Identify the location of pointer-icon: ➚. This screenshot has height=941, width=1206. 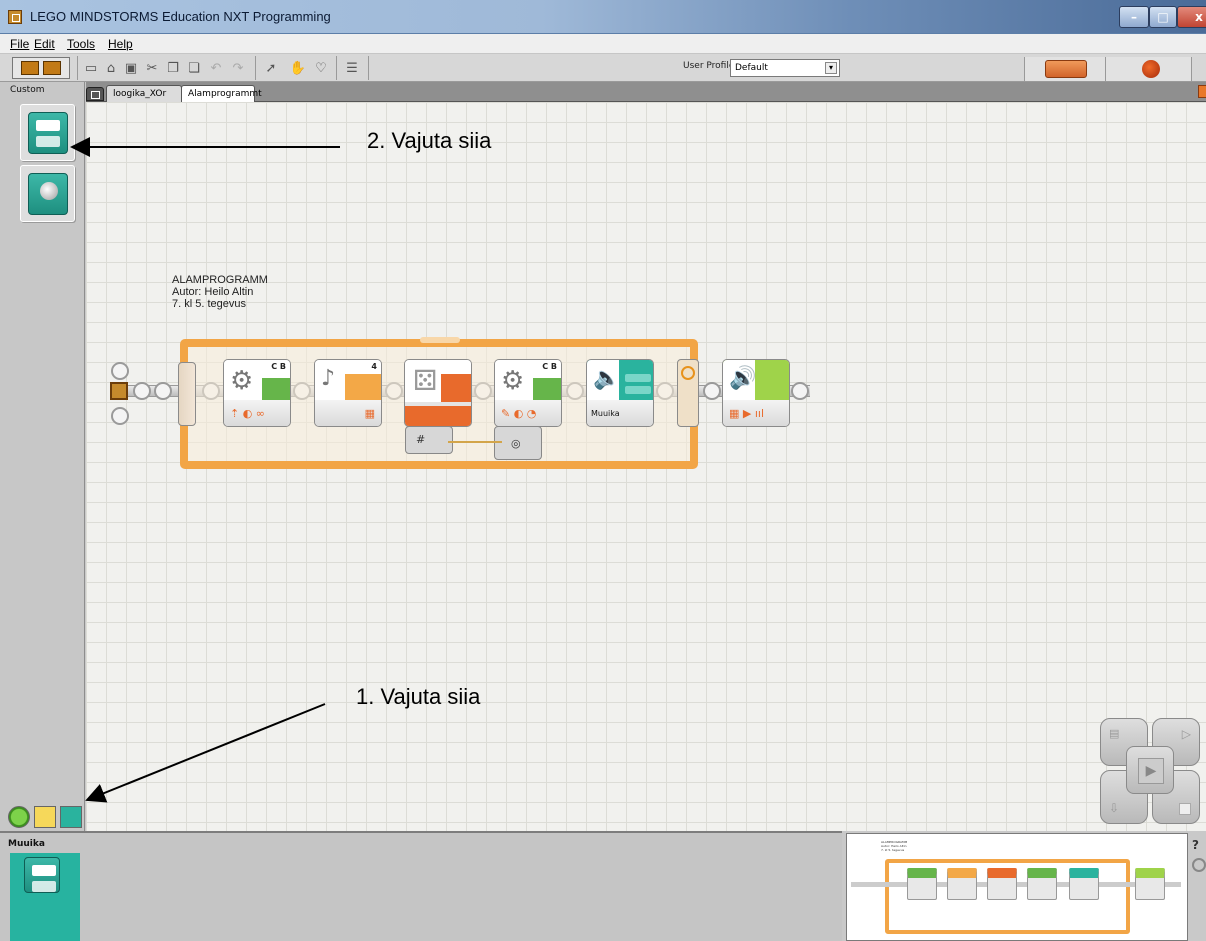
(271, 68).